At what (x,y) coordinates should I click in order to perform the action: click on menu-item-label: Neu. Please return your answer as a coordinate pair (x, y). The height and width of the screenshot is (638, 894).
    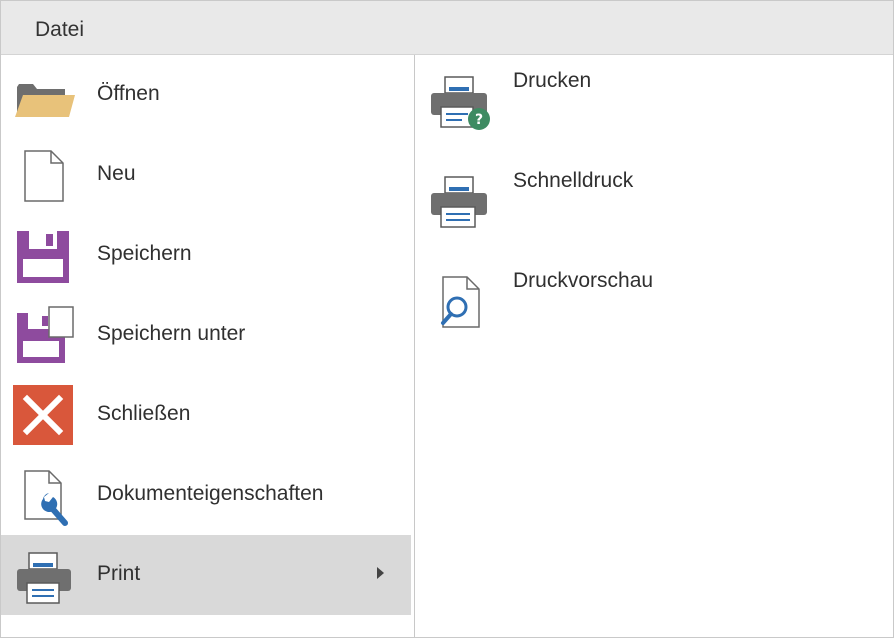
    Looking at the image, I should click on (116, 173).